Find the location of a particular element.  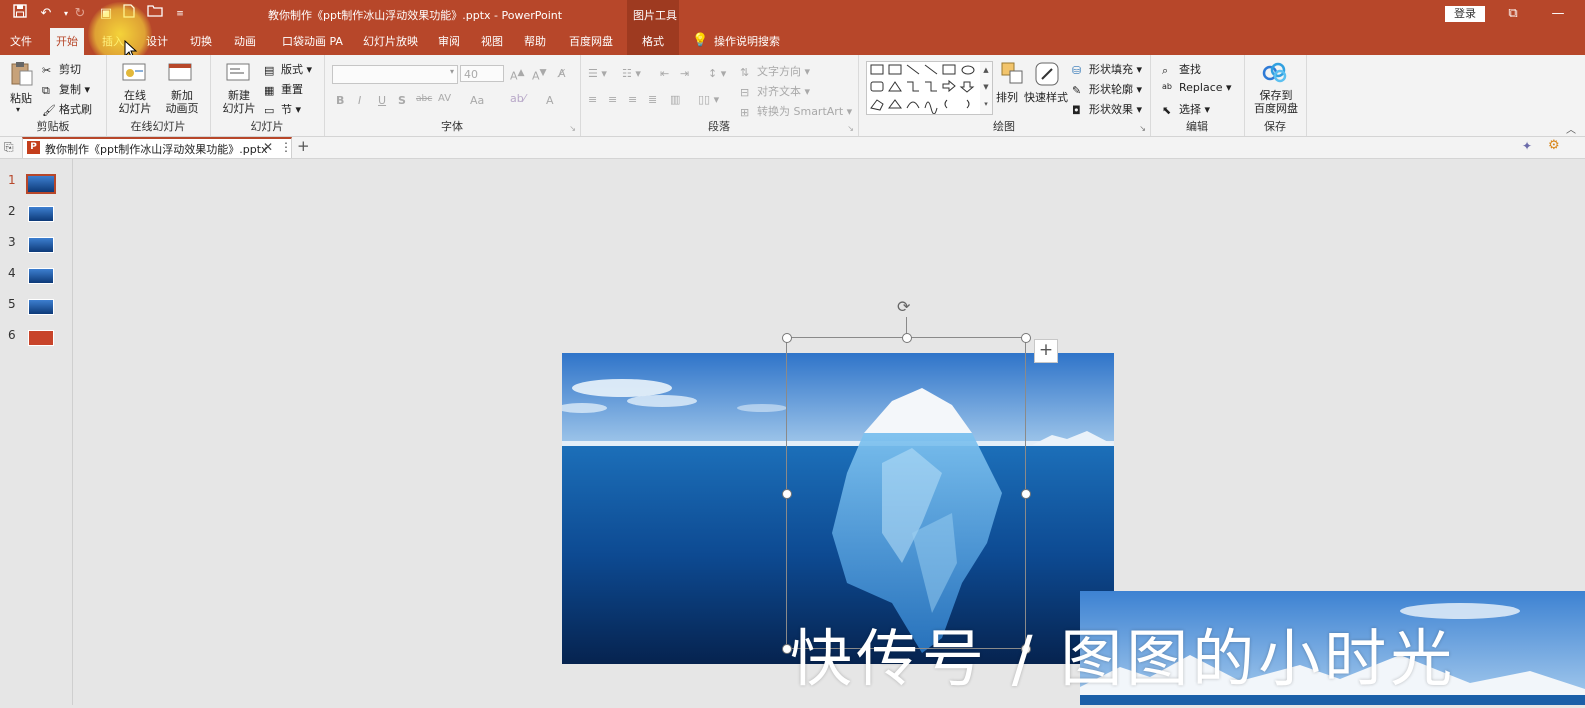

new-slide-button: 新建 幻灯片 is located at coordinates (239, 102).